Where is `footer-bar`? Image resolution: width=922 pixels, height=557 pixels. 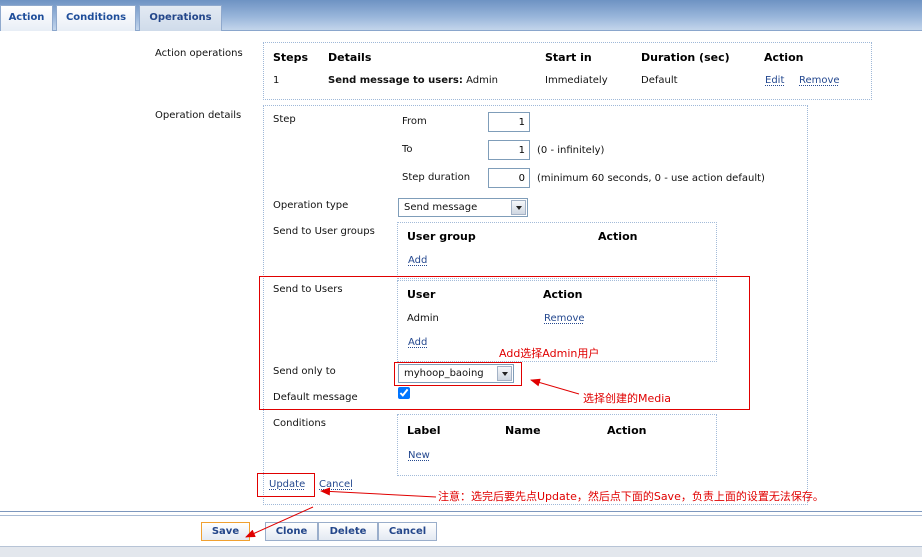
footer-bar is located at coordinates (461, 528).